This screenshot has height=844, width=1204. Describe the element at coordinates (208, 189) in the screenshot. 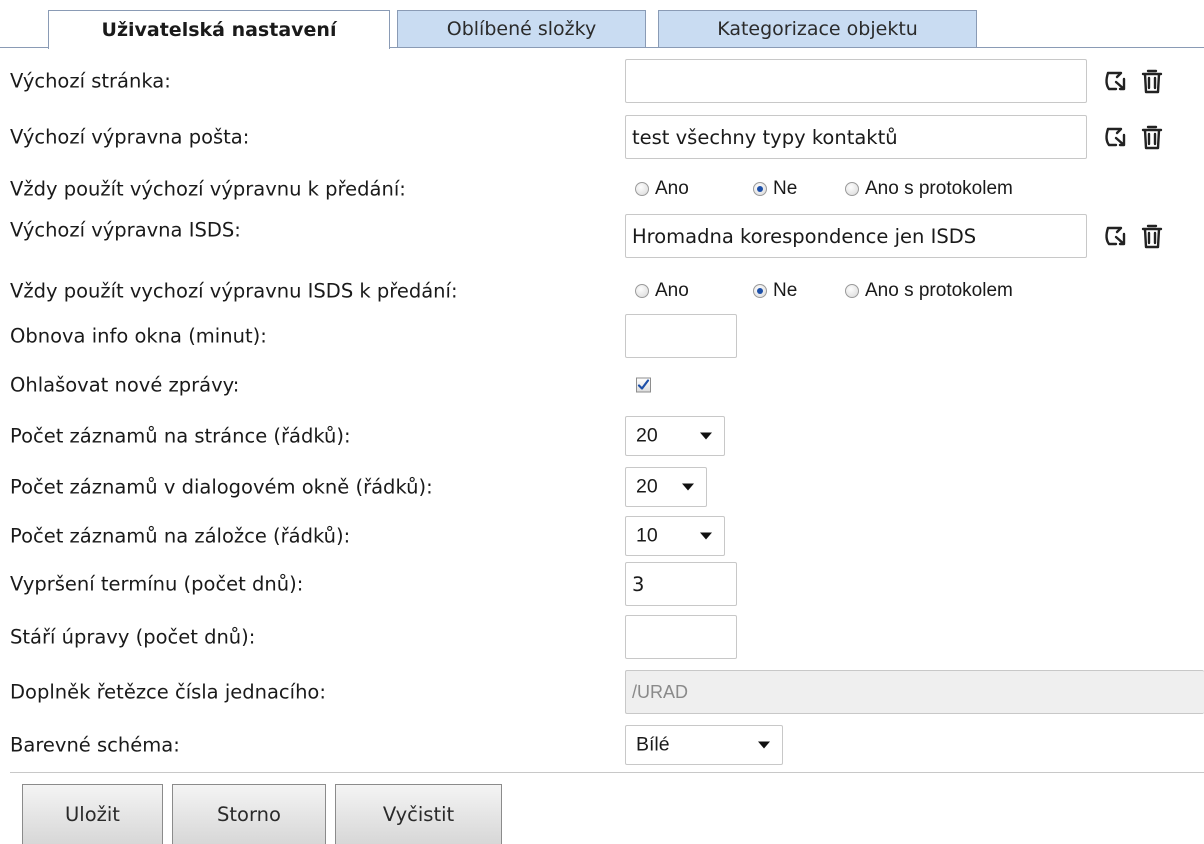

I see `always-use-dispatch-label: Vždy použít výchozí výpravnu k předání:` at that location.